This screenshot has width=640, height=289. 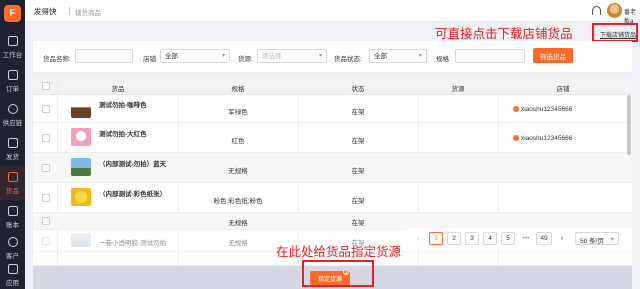 What do you see at coordinates (12, 210) in the screenshot?
I see `ledger-icon` at bounding box center [12, 210].